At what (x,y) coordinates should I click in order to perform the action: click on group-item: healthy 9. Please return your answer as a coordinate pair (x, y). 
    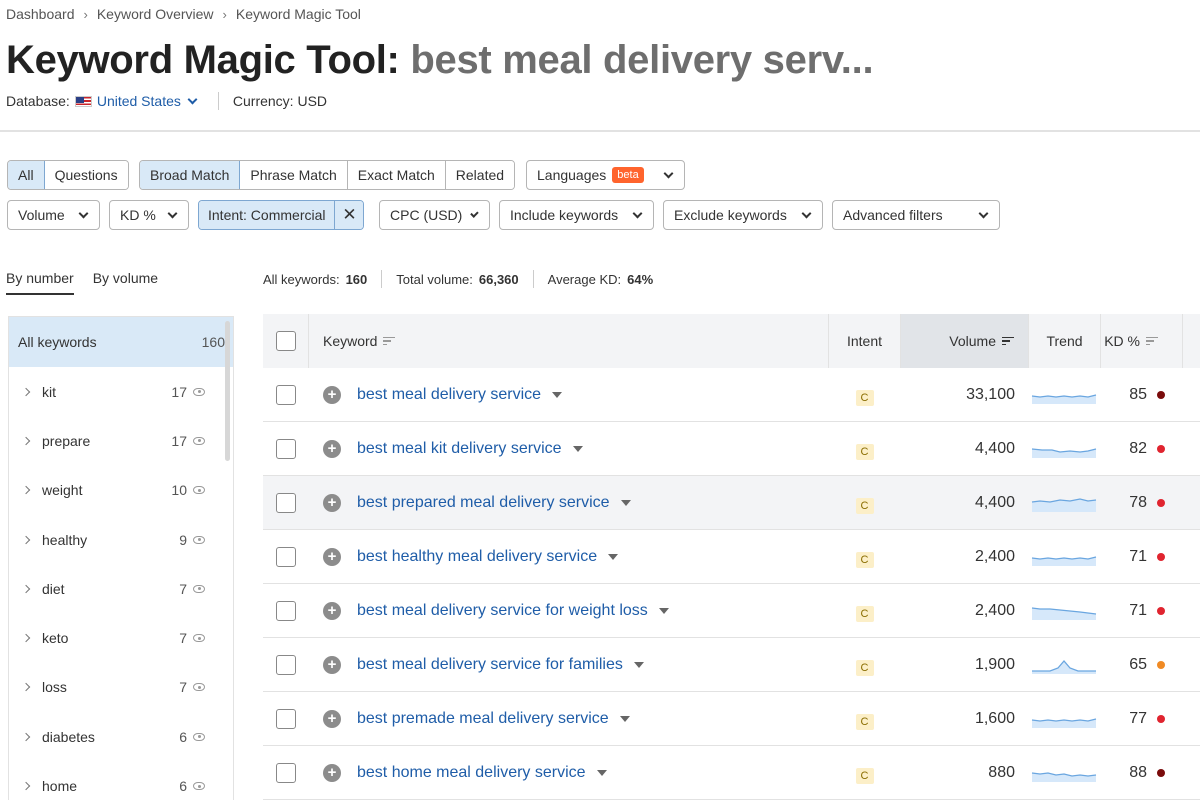
    Looking at the image, I should click on (121, 539).